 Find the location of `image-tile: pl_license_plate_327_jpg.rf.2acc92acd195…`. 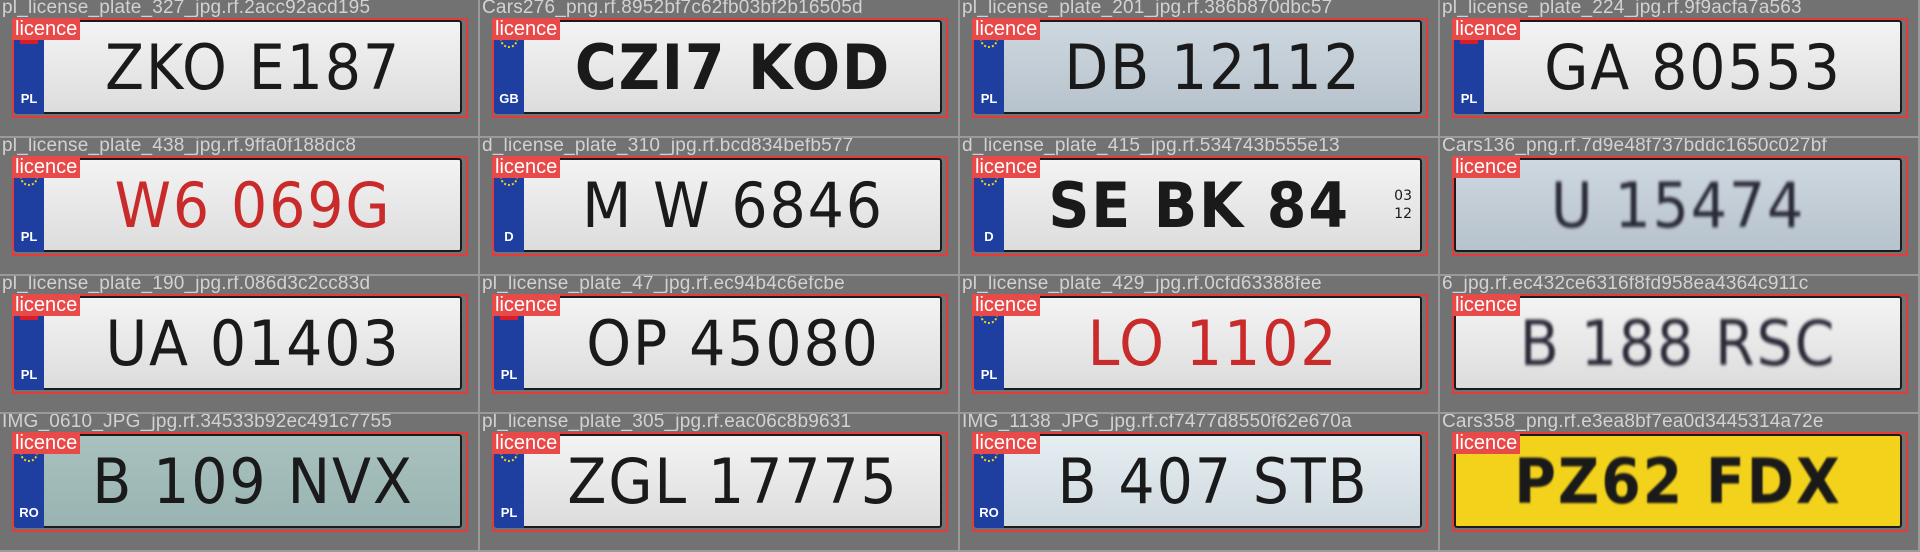

image-tile: pl_license_plate_327_jpg.rf.2acc92acd195… is located at coordinates (239, 68).